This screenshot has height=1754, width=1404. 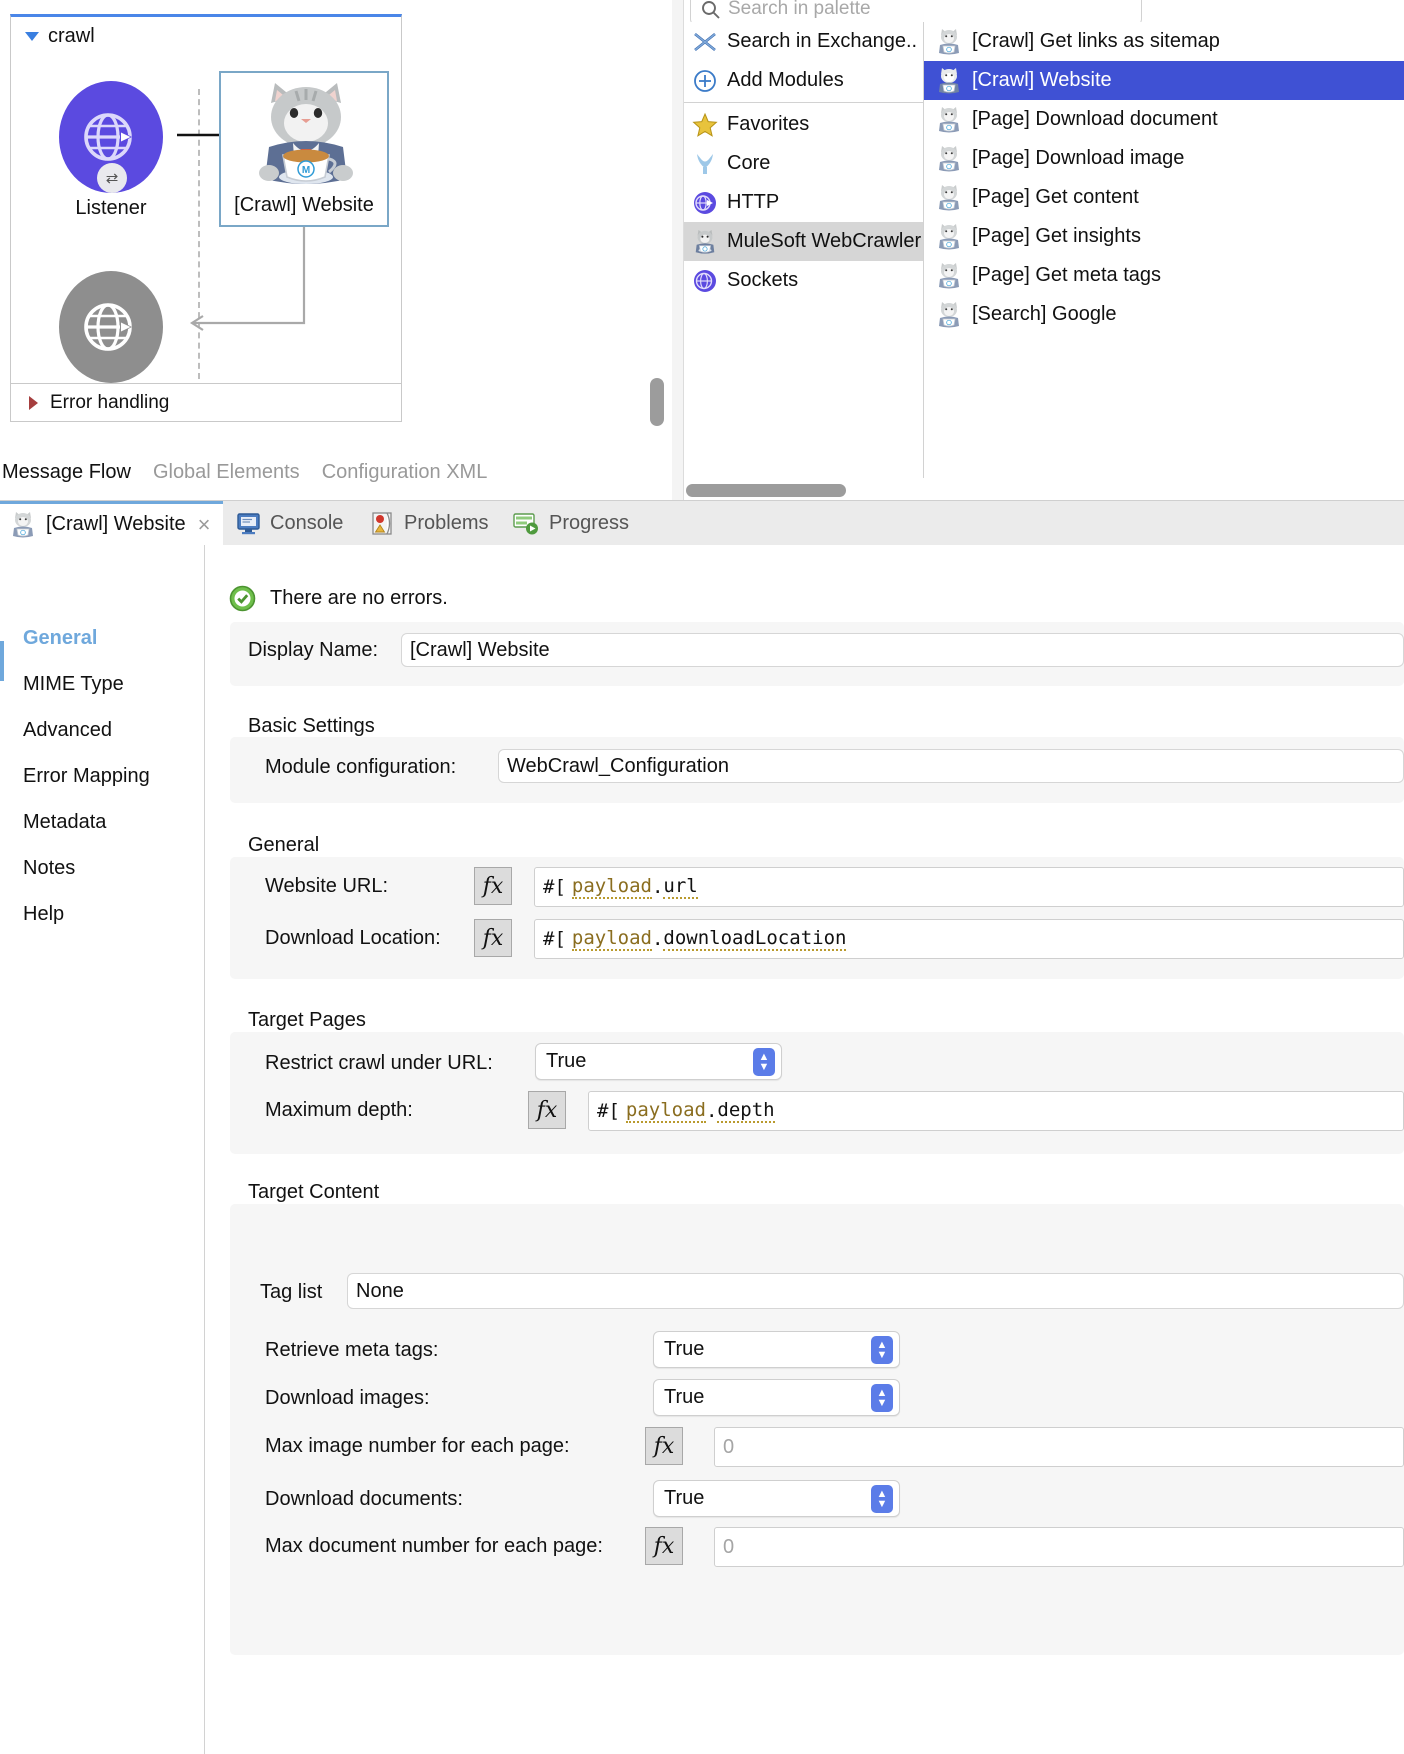 I want to click on view-tab-label: Progress, so click(x=589, y=522).